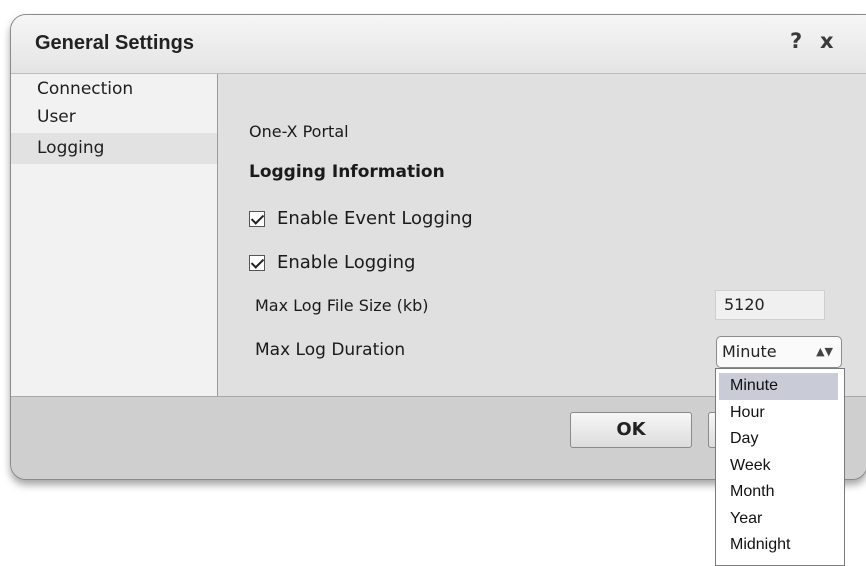 This screenshot has height=566, width=866. Describe the element at coordinates (749, 351) in the screenshot. I see `select-value: Minute` at that location.